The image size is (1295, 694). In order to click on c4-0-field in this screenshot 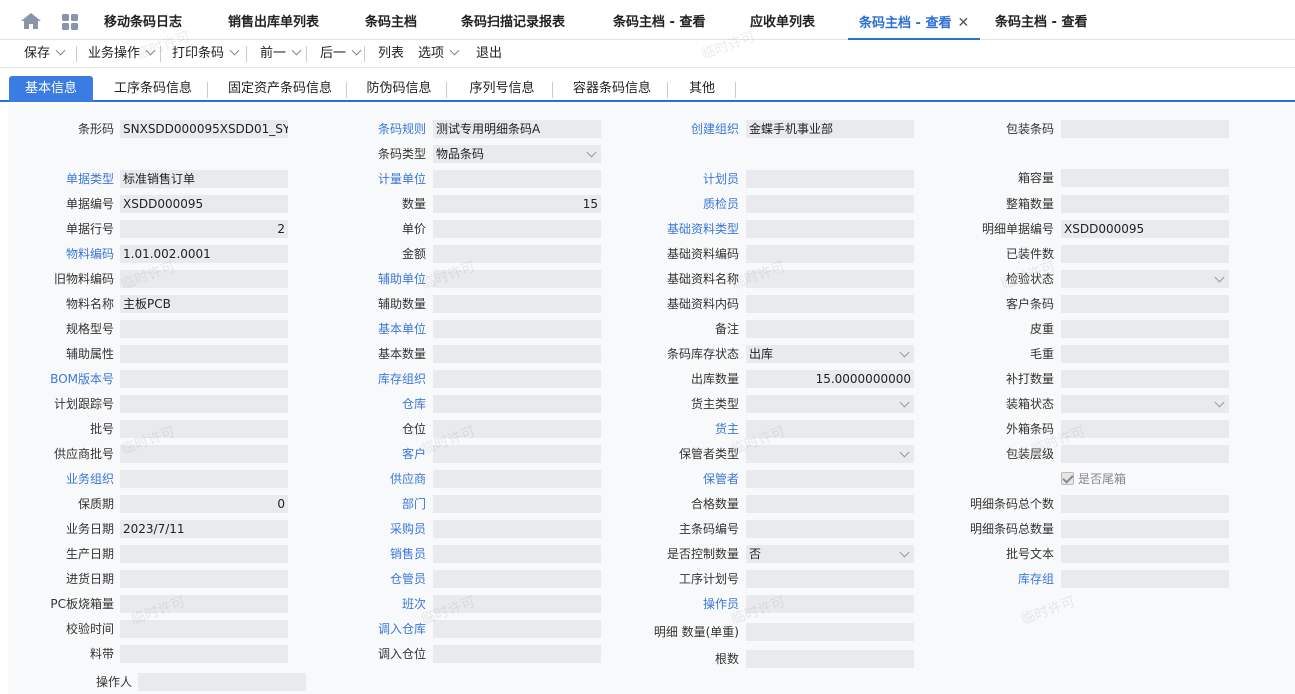, I will do `click(1145, 129)`.